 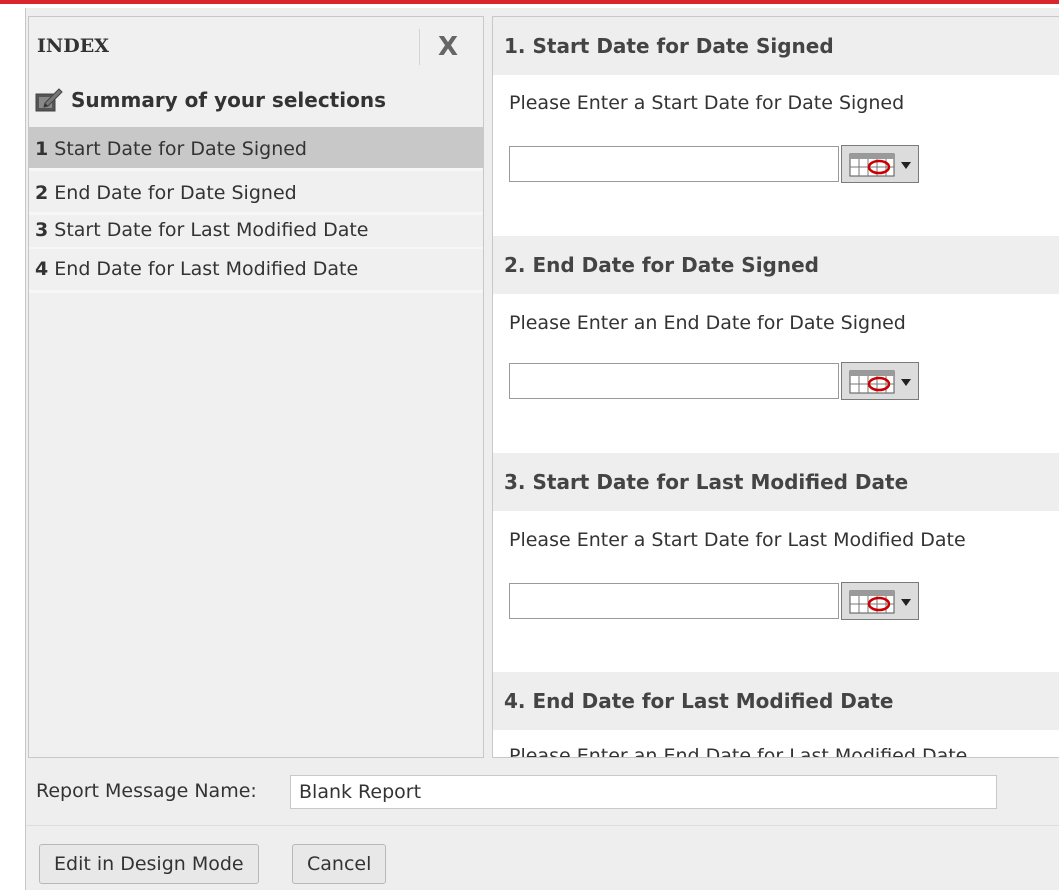 What do you see at coordinates (419, 47) in the screenshot?
I see `header-divider` at bounding box center [419, 47].